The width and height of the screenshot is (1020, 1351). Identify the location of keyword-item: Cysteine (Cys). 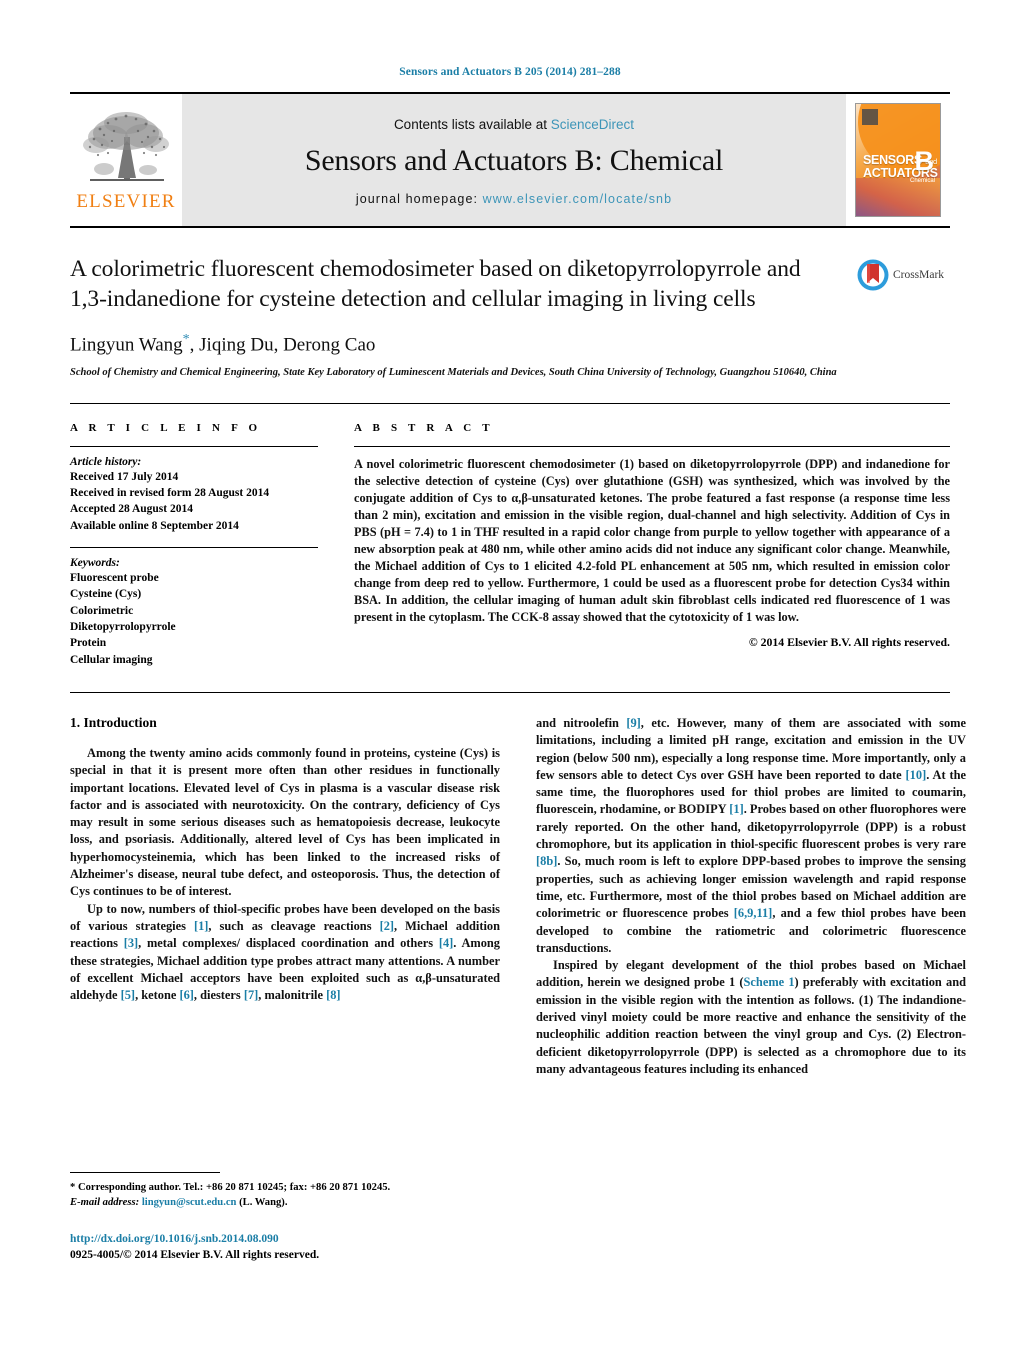
(106, 594).